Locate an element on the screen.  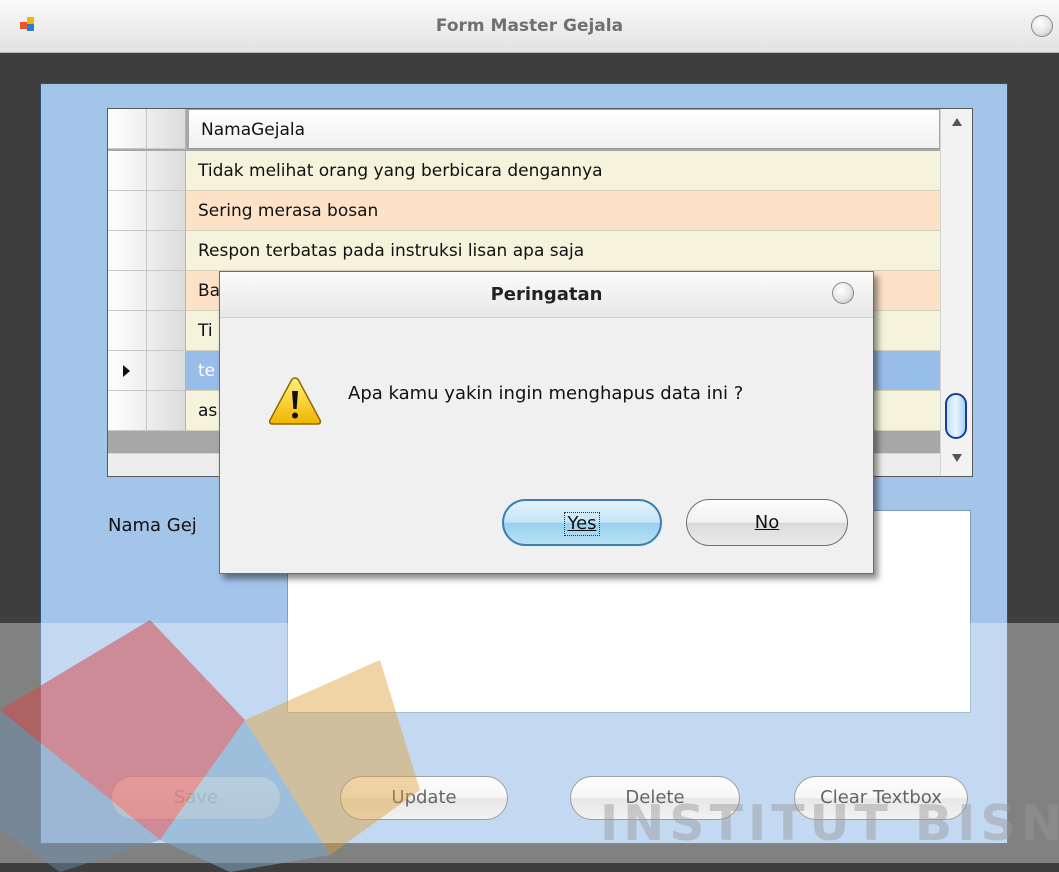
save-button: Save is located at coordinates (196, 798).